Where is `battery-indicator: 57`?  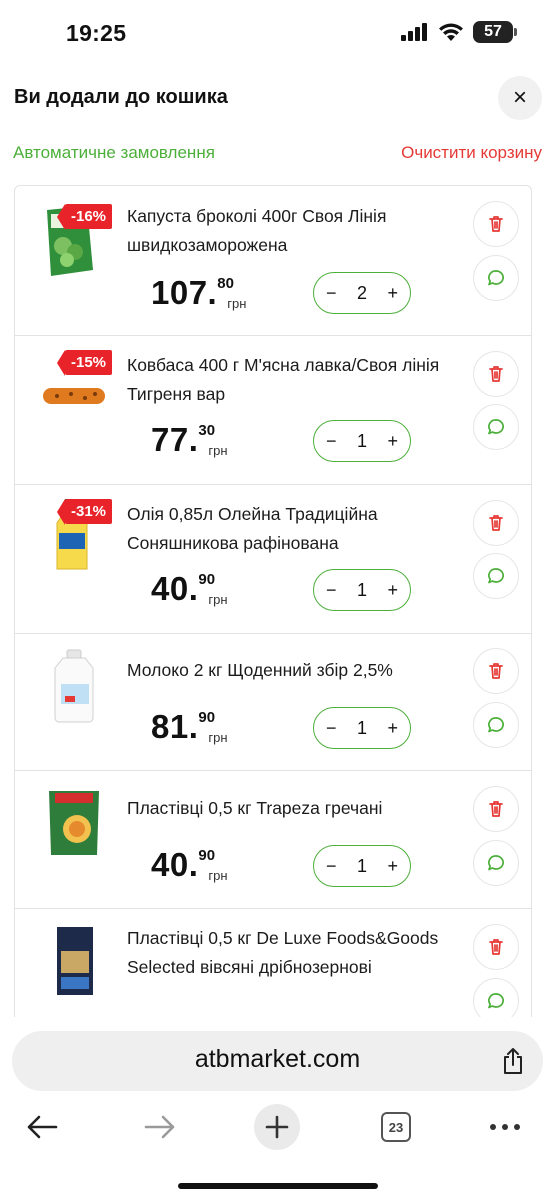 battery-indicator: 57 is located at coordinates (495, 32).